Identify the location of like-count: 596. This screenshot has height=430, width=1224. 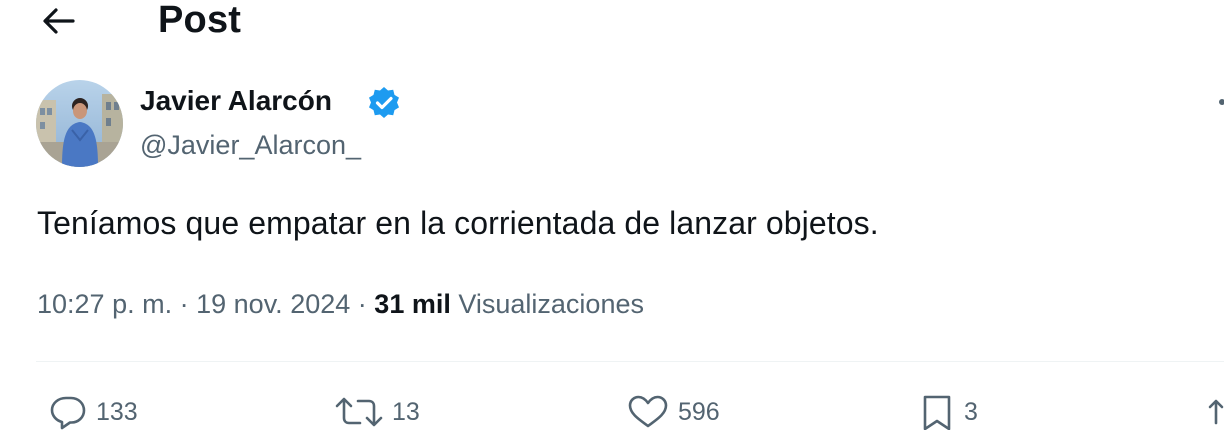
(699, 412).